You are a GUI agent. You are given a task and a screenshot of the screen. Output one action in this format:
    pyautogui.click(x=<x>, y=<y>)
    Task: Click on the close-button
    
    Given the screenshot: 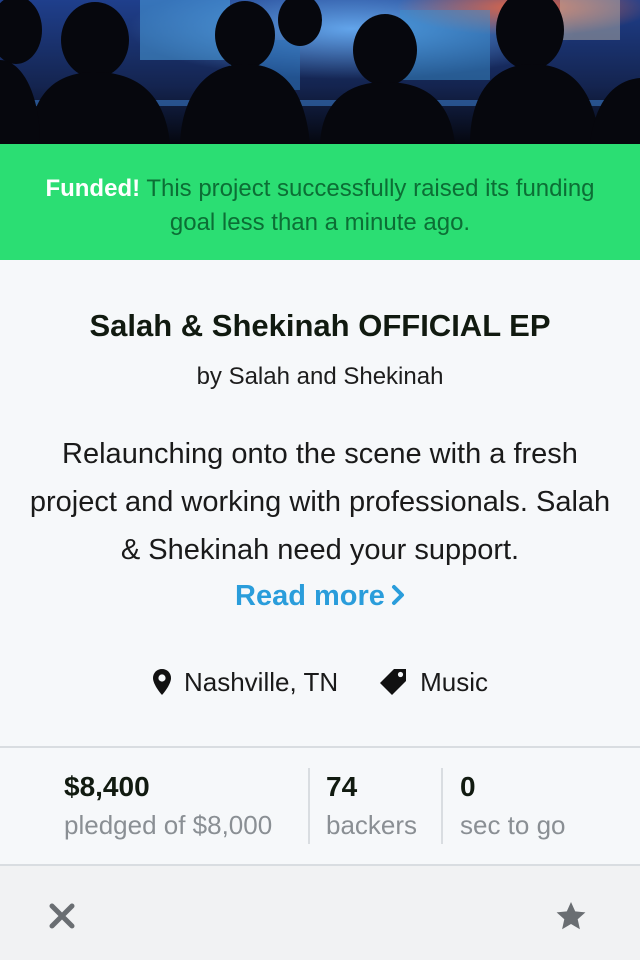 What is the action you would take?
    pyautogui.click(x=62, y=916)
    